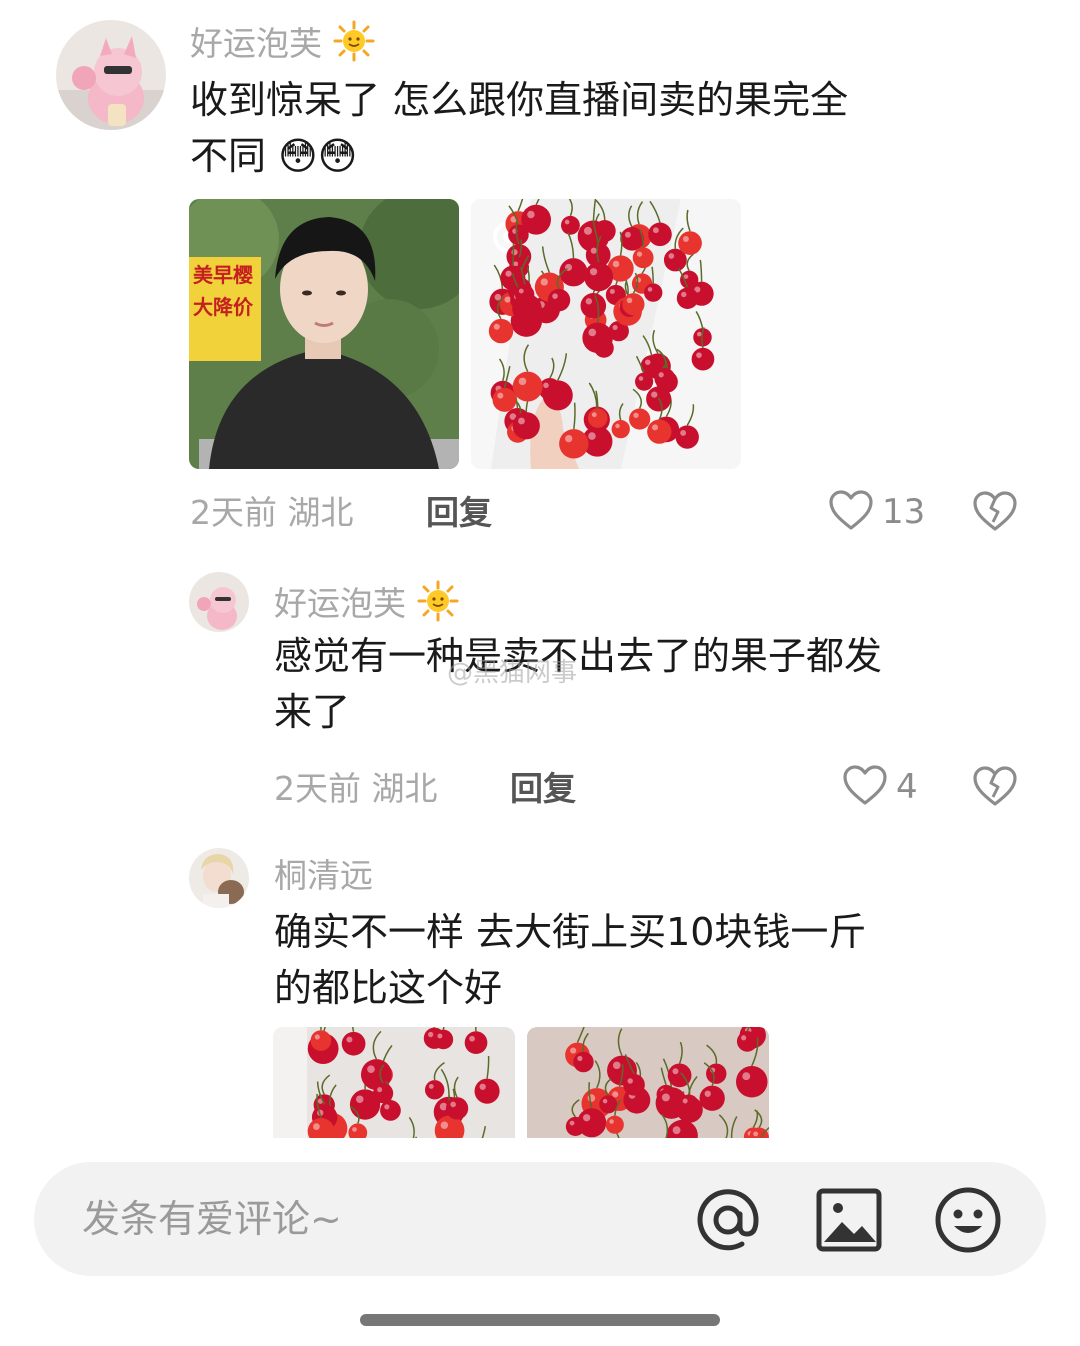 This screenshot has width=1080, height=1346. I want to click on comment-text-line: 的都比这个好, so click(388, 988).